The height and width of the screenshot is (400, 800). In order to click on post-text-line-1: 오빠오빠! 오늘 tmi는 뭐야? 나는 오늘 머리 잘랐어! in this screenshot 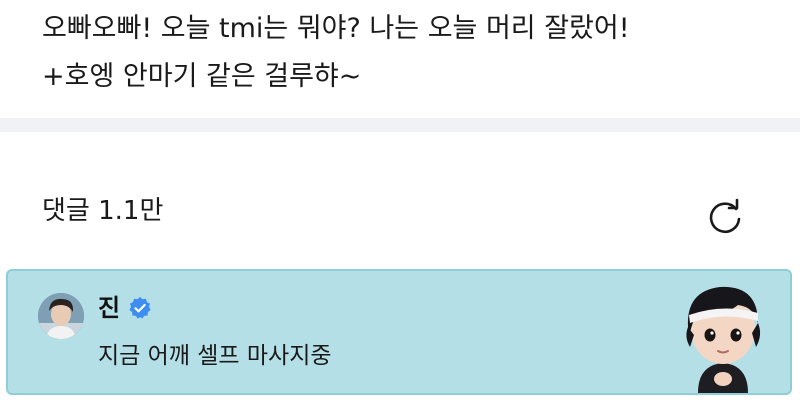, I will do `click(336, 28)`.